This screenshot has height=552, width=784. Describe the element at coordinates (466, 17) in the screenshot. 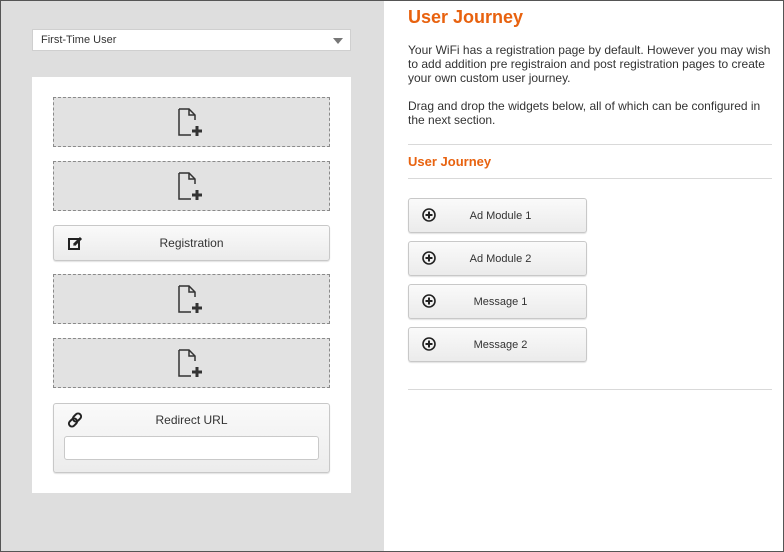

I see `page-title: User Journey` at that location.